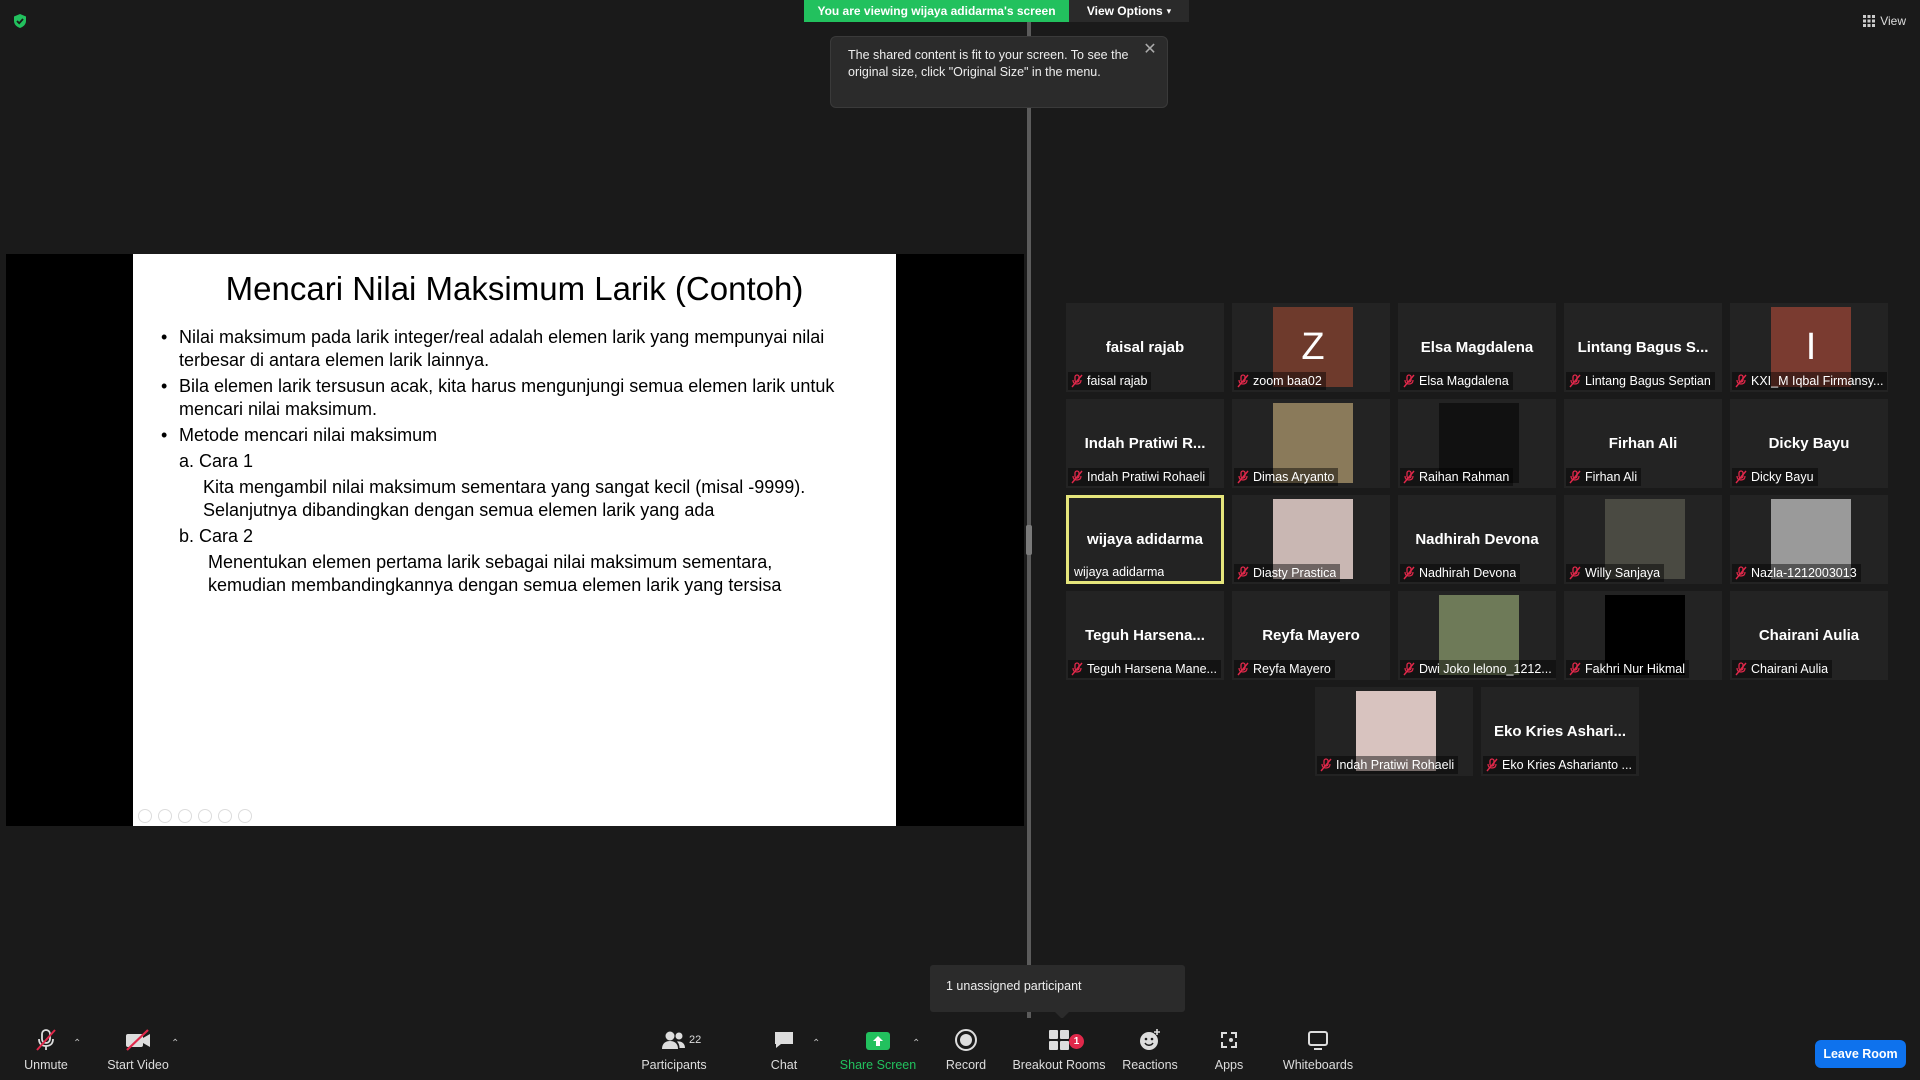  Describe the element at coordinates (1169, 10) in the screenshot. I see `chevron-down-icon: ▾` at that location.